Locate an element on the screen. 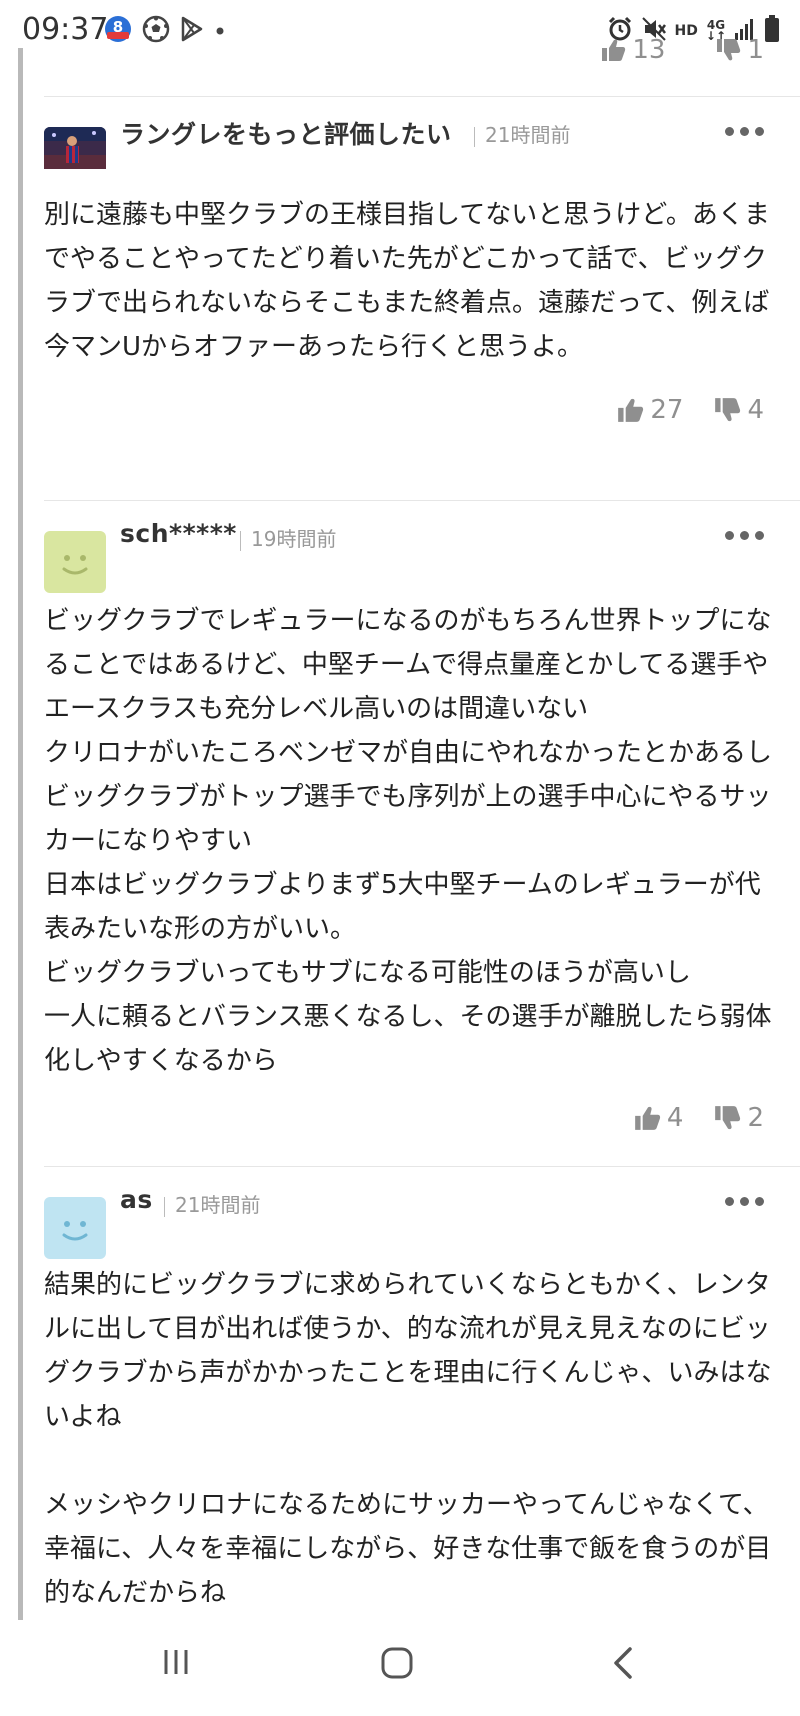  username: sch***** is located at coordinates (178, 533).